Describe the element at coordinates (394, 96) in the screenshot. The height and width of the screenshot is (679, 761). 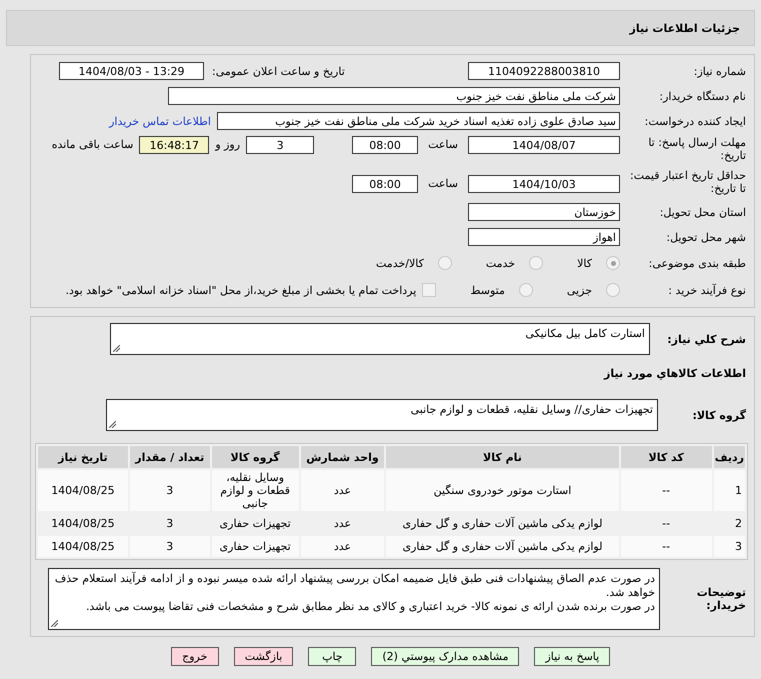
I see `buyer-field: شرکت ملی مناطق نفت خیز جنوب` at that location.